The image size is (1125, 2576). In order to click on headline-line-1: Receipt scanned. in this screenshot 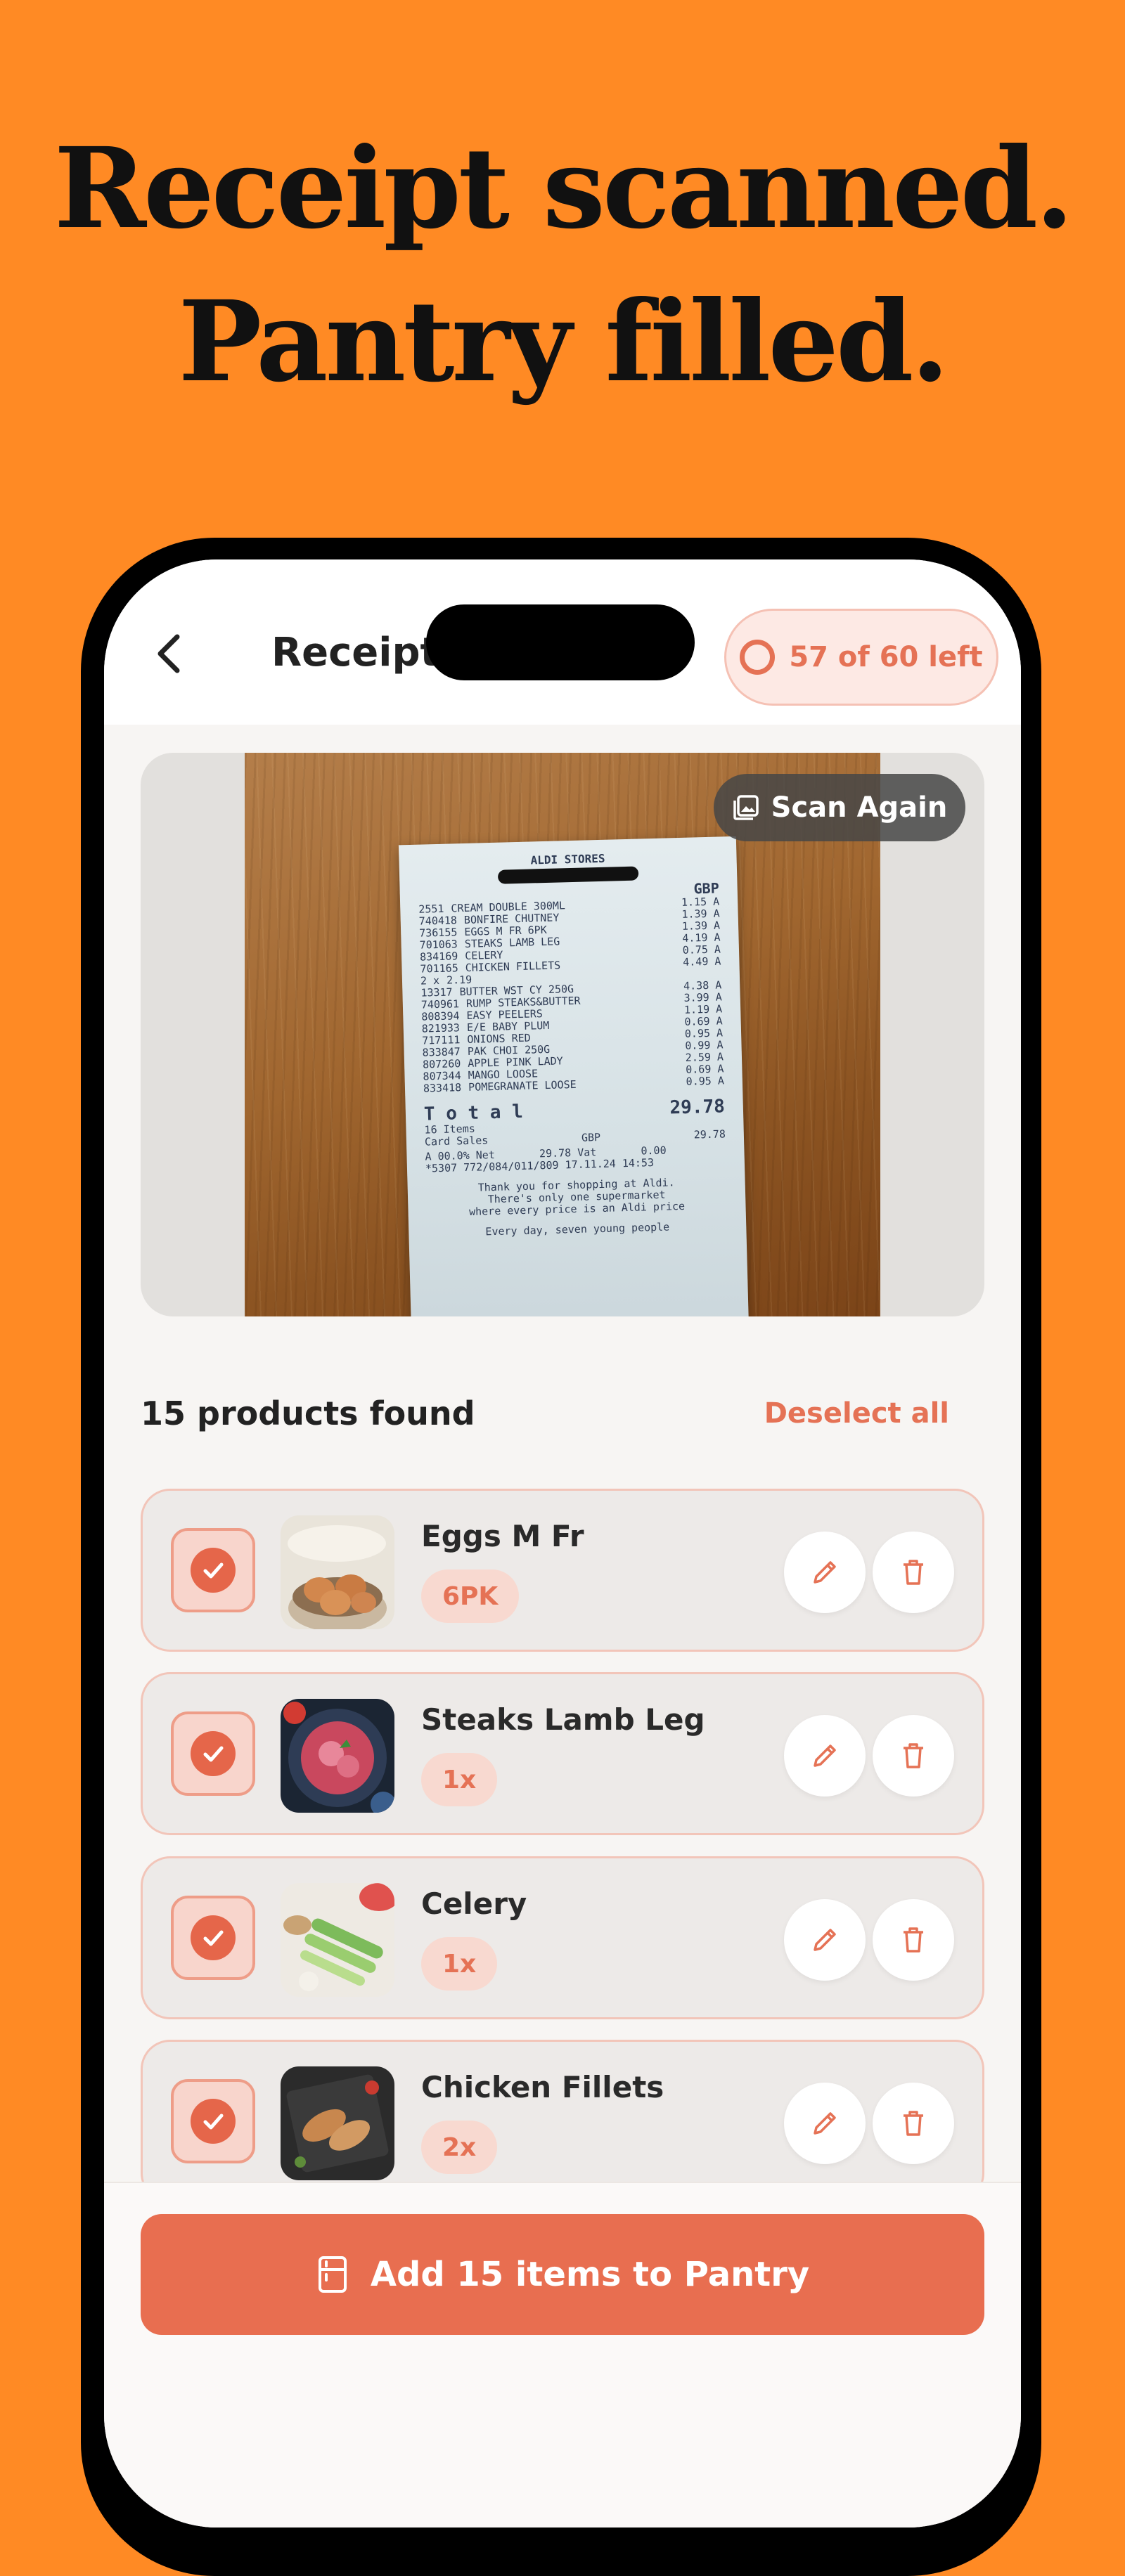, I will do `click(562, 189)`.